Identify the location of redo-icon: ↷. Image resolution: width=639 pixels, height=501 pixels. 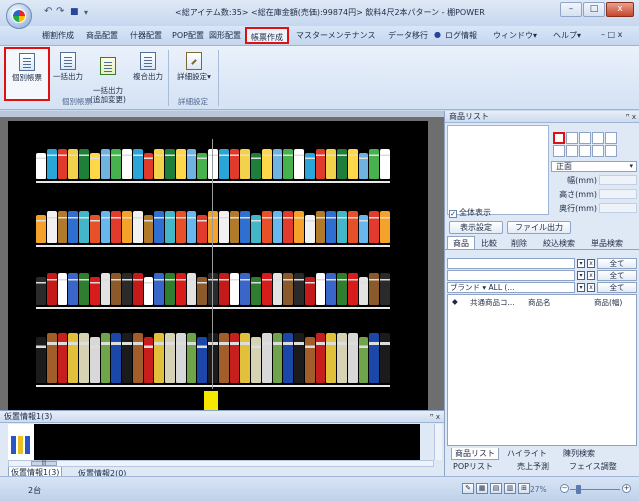
(60, 11).